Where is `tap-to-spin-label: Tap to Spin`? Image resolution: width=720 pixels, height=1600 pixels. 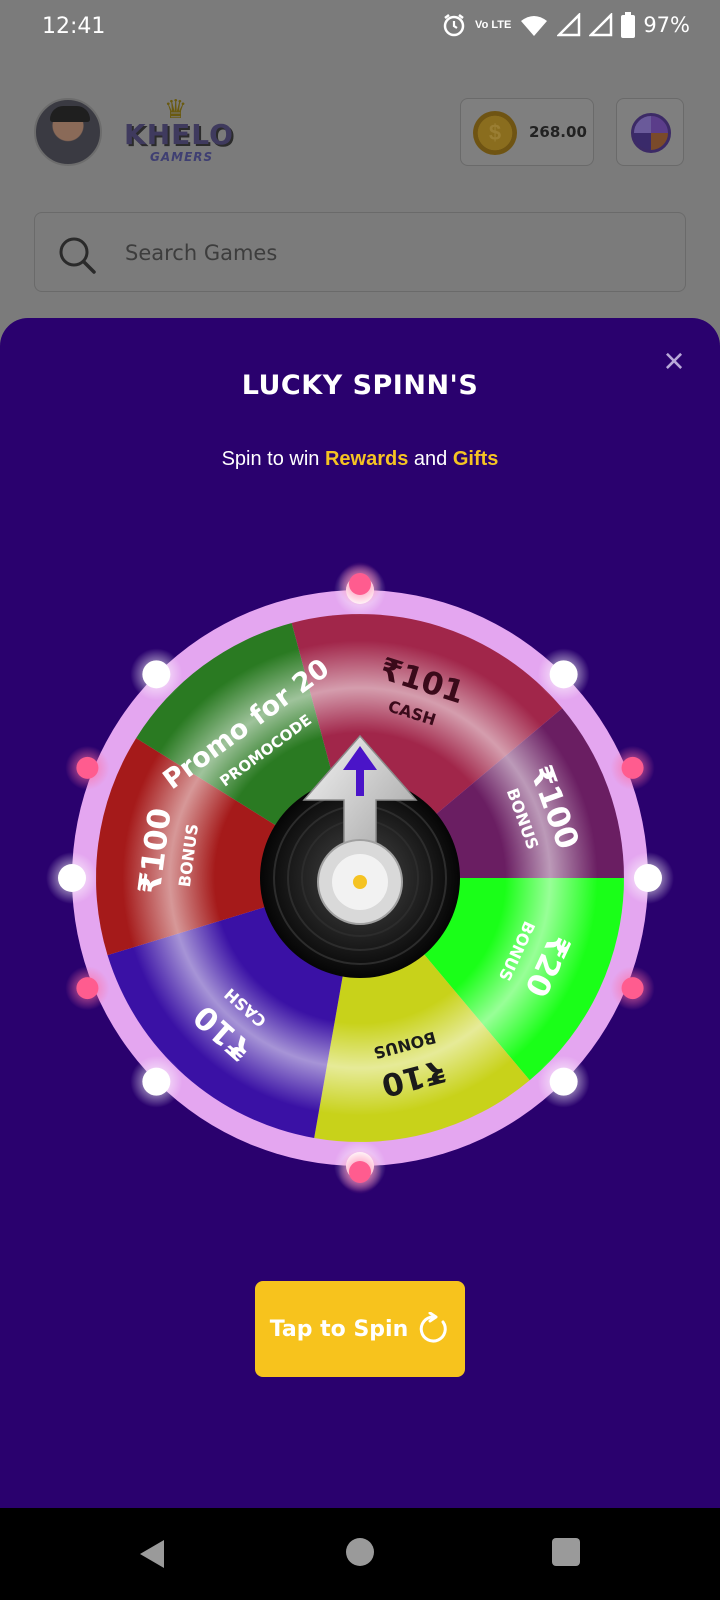
tap-to-spin-label: Tap to Spin is located at coordinates (339, 1329).